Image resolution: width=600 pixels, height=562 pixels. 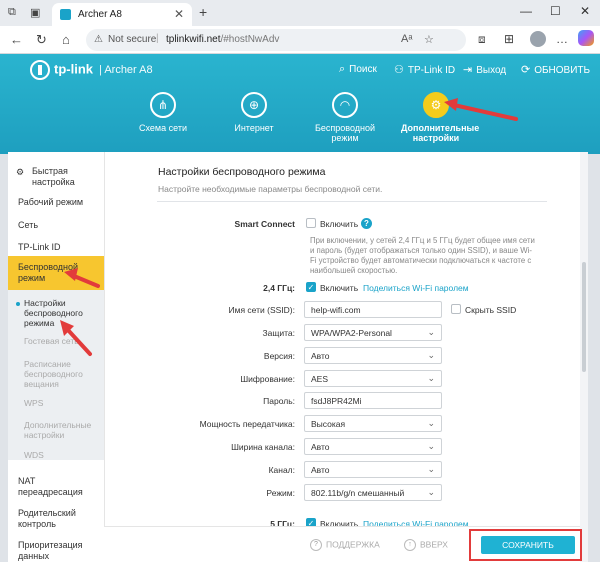 What do you see at coordinates (555, 11) in the screenshot?
I see `maximize-icon: ☐` at bounding box center [555, 11].